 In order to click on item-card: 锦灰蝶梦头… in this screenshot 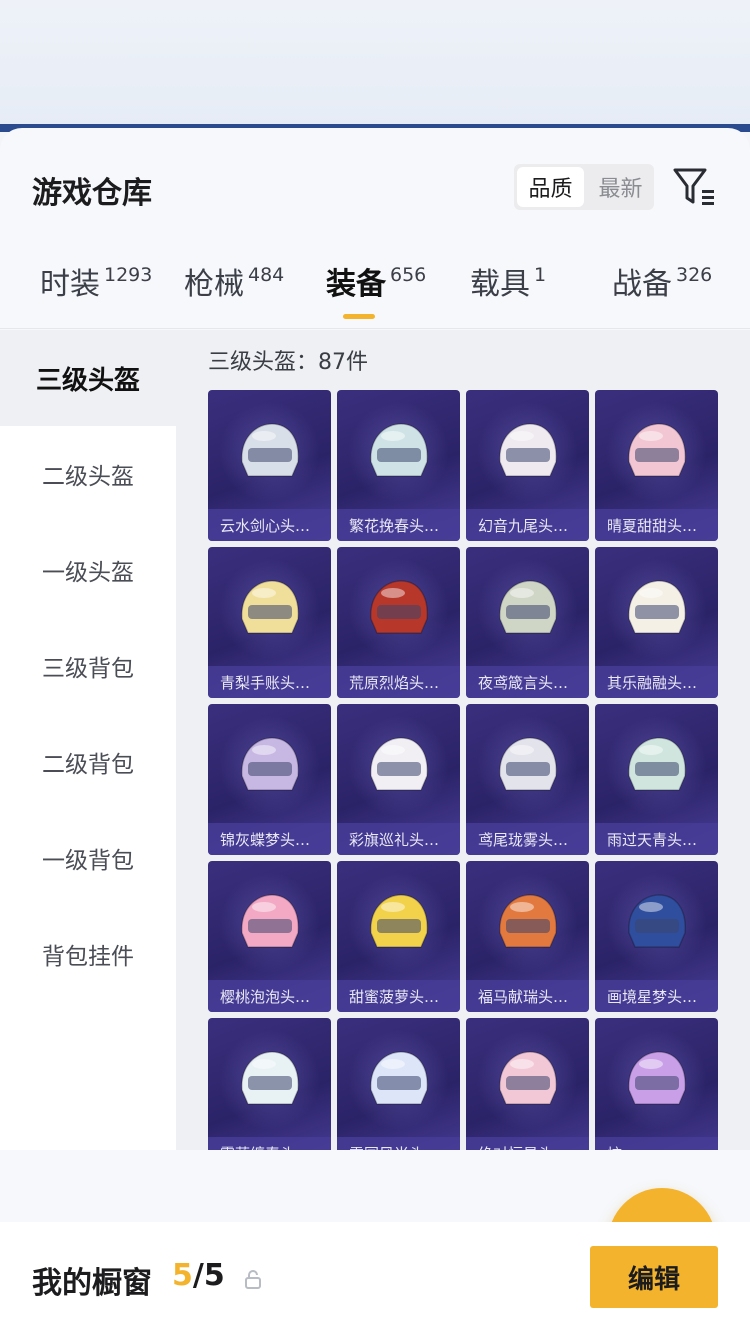, I will do `click(269, 779)`.